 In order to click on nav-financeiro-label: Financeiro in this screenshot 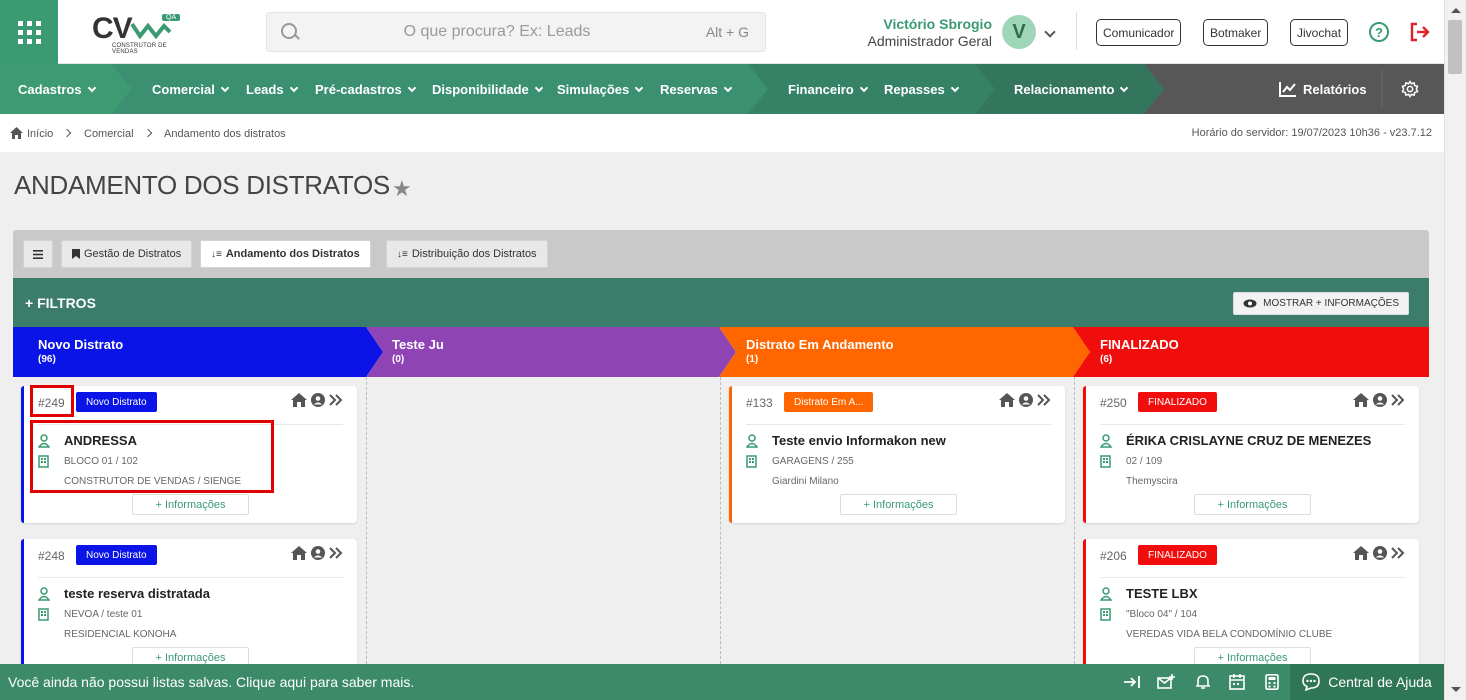, I will do `click(821, 89)`.